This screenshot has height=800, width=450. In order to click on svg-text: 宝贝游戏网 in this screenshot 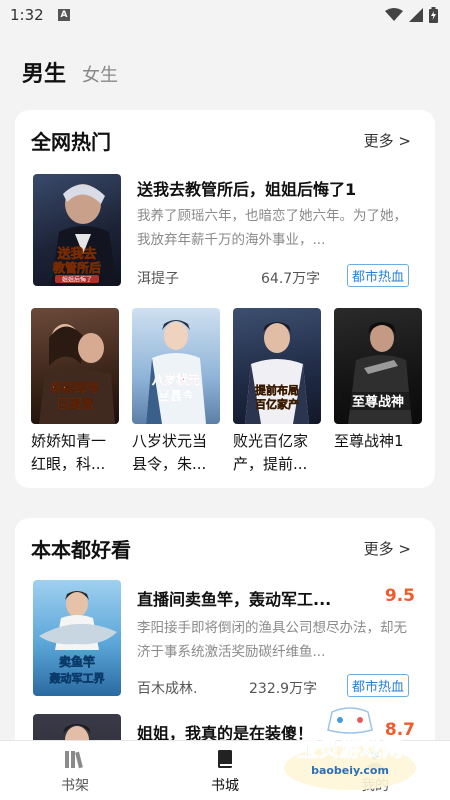, I will do `click(350, 749)`.